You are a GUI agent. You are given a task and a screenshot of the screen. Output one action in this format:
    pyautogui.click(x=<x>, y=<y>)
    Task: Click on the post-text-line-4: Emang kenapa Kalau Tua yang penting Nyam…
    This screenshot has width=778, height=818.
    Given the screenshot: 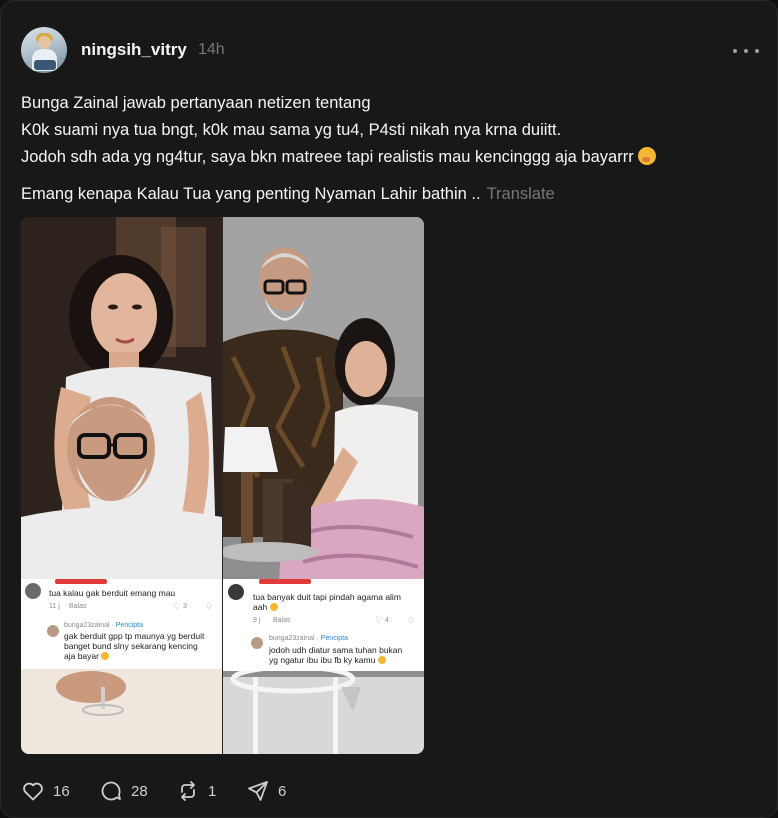 What is the action you would take?
    pyautogui.click(x=288, y=194)
    